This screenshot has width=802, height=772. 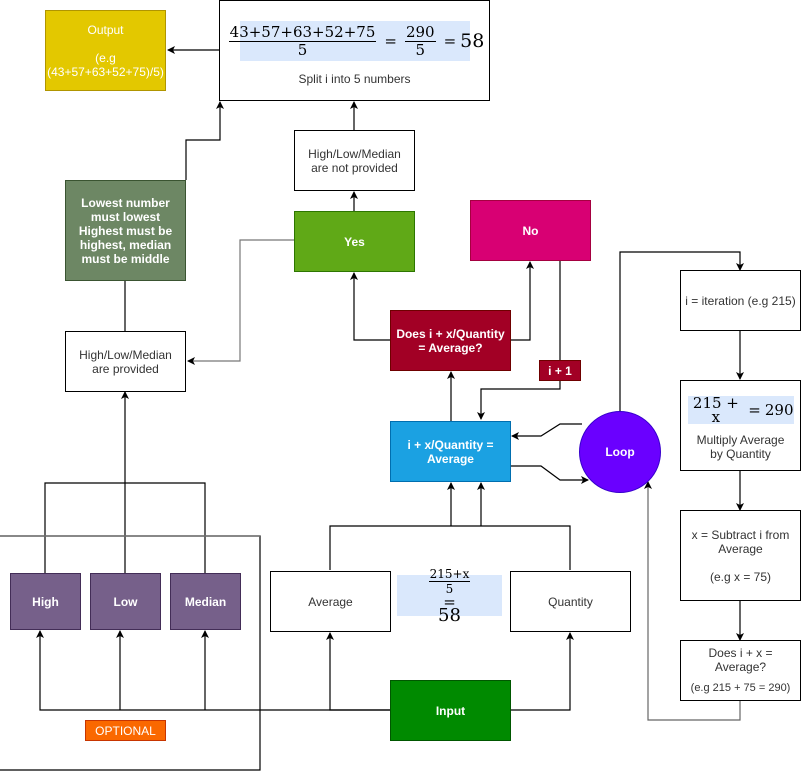 I want to click on output-title: Output, so click(x=105, y=29).